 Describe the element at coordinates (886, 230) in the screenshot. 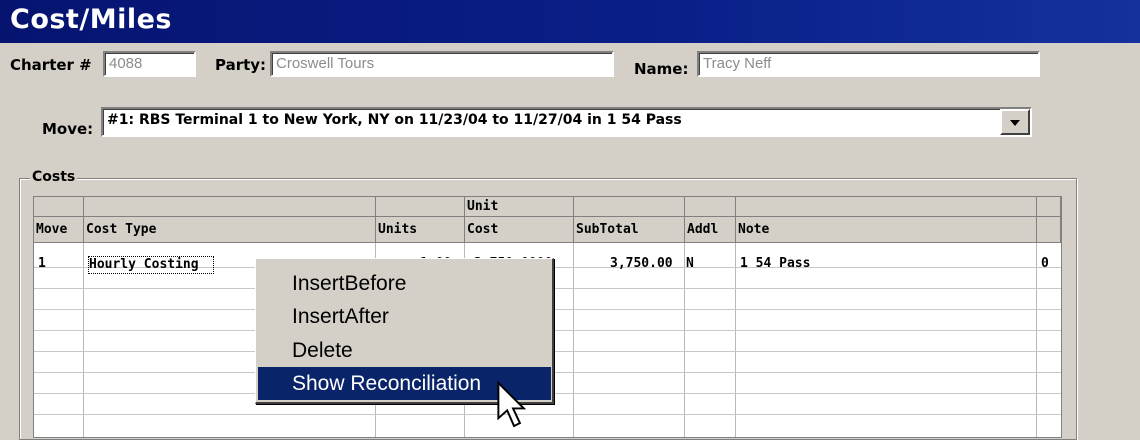

I see `header-note: Note` at that location.